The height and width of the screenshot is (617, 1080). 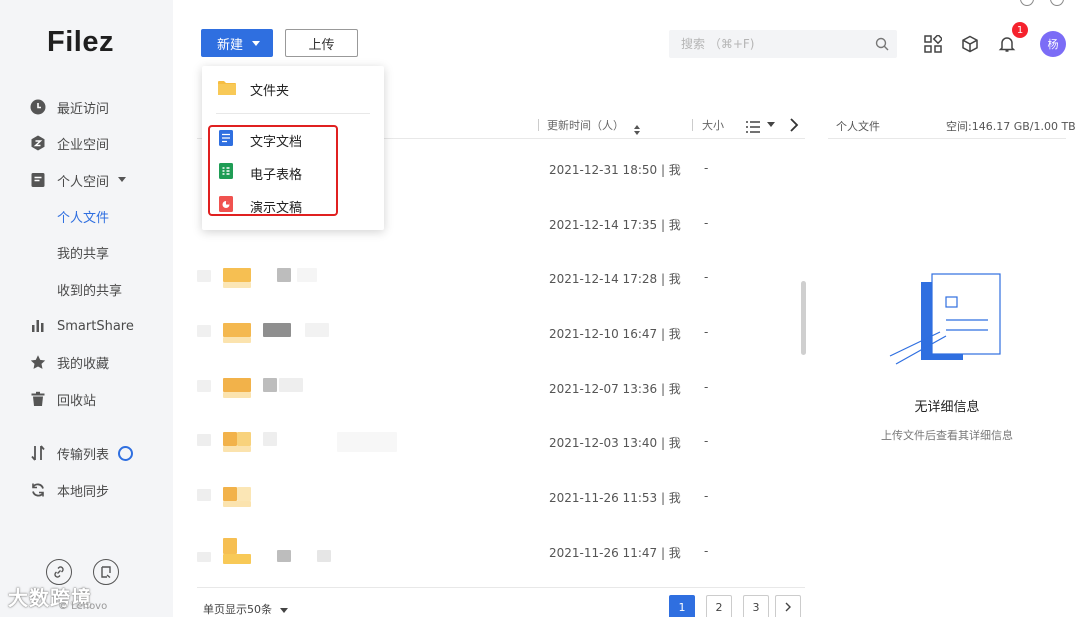 I want to click on sidebar-item-label: 我的收藏, so click(x=83, y=364).